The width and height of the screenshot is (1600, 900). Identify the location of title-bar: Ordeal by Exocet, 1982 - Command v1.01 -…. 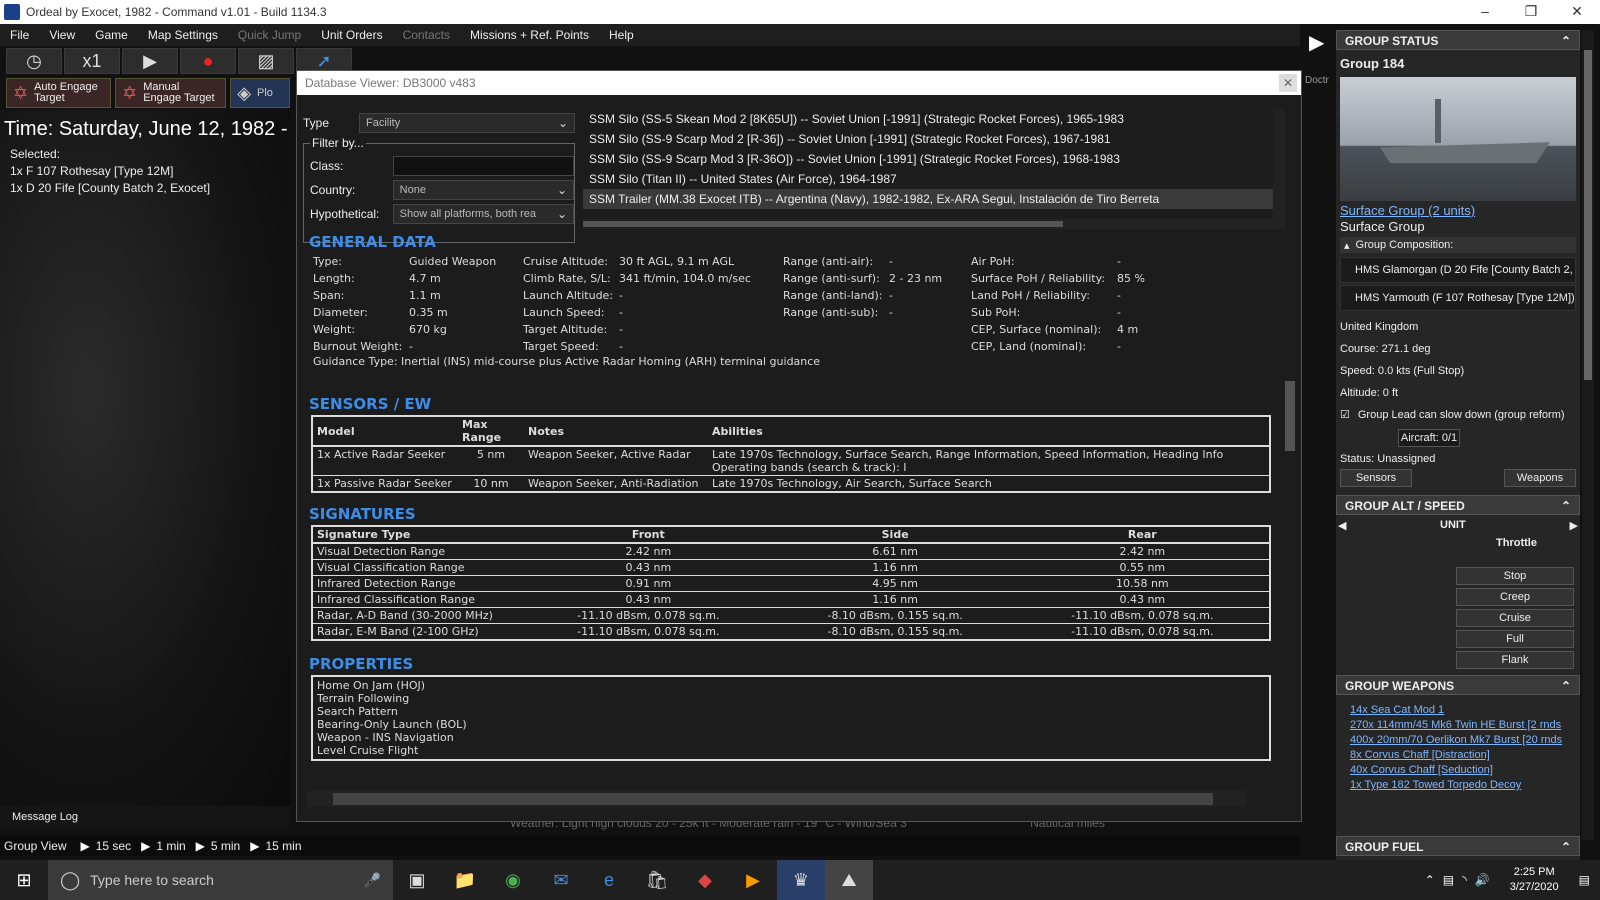
(800, 12).